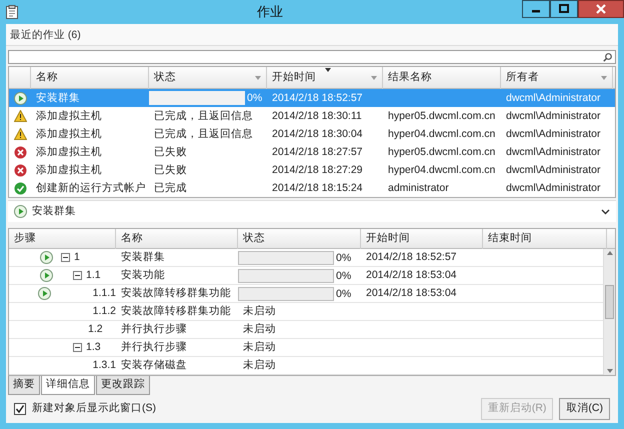 Image resolution: width=624 pixels, height=429 pixels. I want to click on scrollbar-thumb, so click(609, 302).